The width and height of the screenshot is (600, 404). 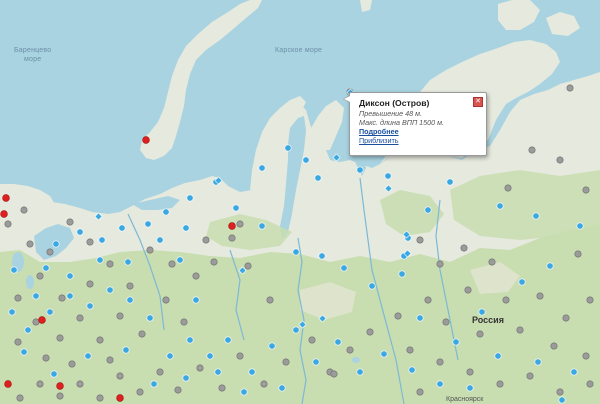 What do you see at coordinates (478, 102) in the screenshot?
I see `close-icon: ✕` at bounding box center [478, 102].